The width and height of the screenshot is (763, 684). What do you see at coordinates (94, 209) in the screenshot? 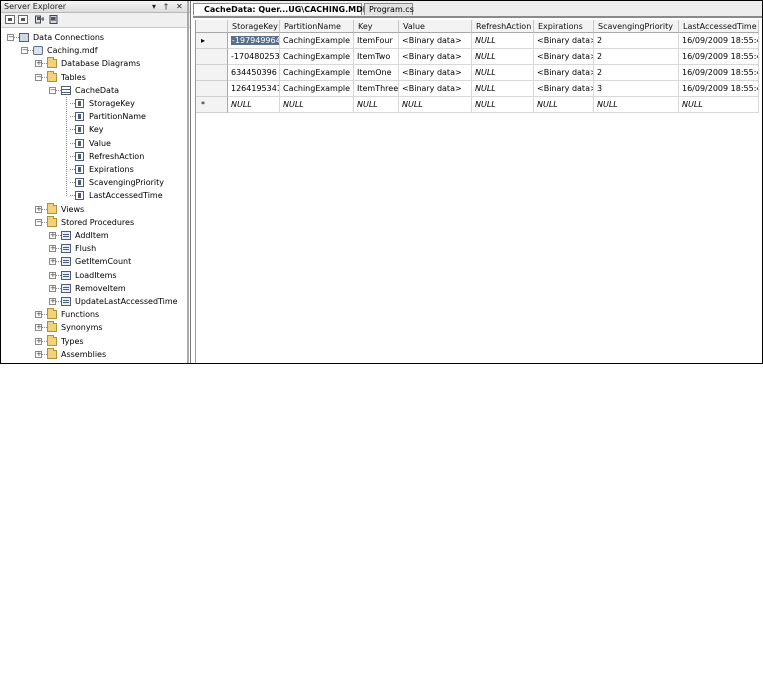
I see `tree-node: + Views` at bounding box center [94, 209].